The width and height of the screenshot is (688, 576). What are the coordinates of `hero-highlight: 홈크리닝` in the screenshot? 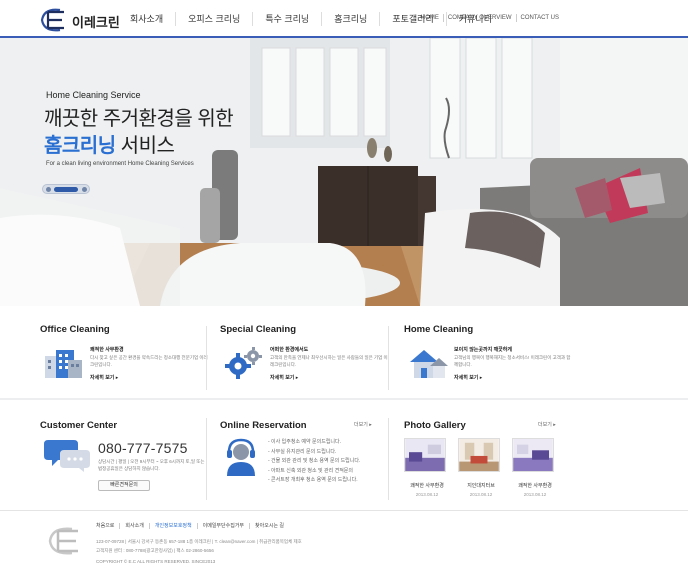 It's located at (80, 146).